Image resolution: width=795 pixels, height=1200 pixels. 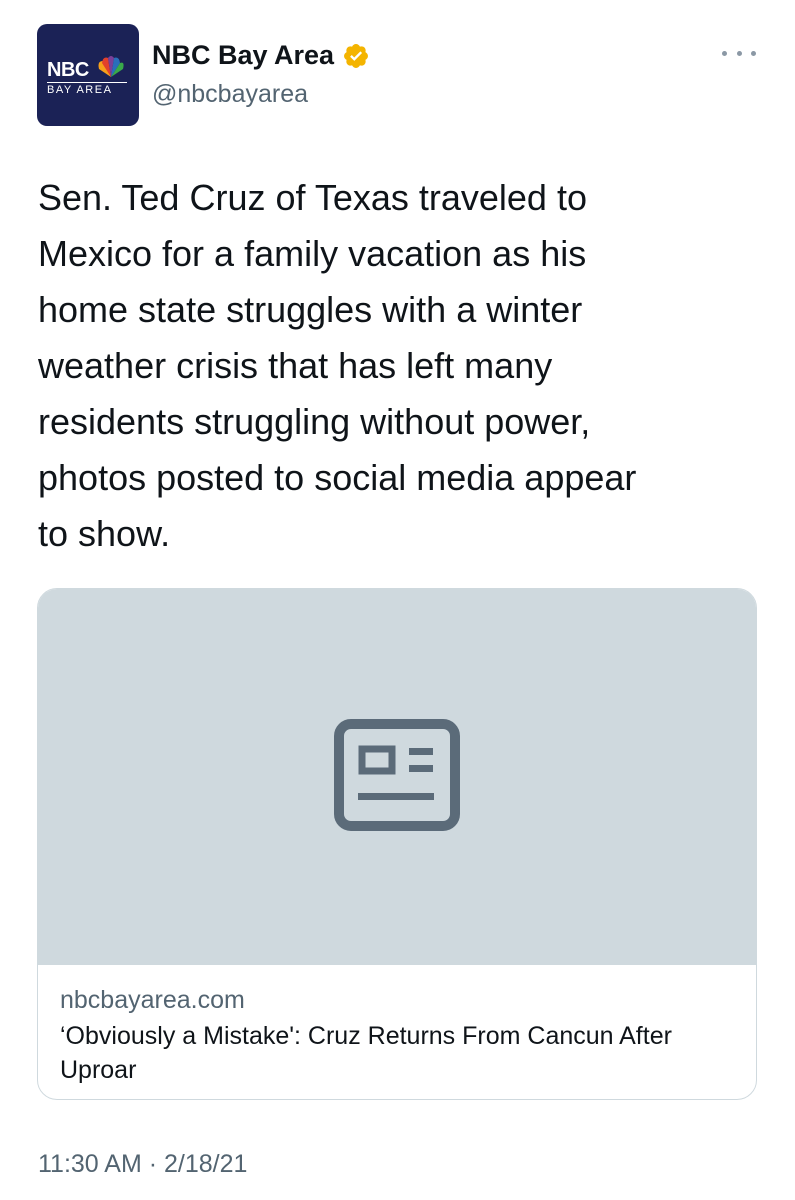 I want to click on link-card-domain: nbcbayarea.com, so click(x=152, y=1000).